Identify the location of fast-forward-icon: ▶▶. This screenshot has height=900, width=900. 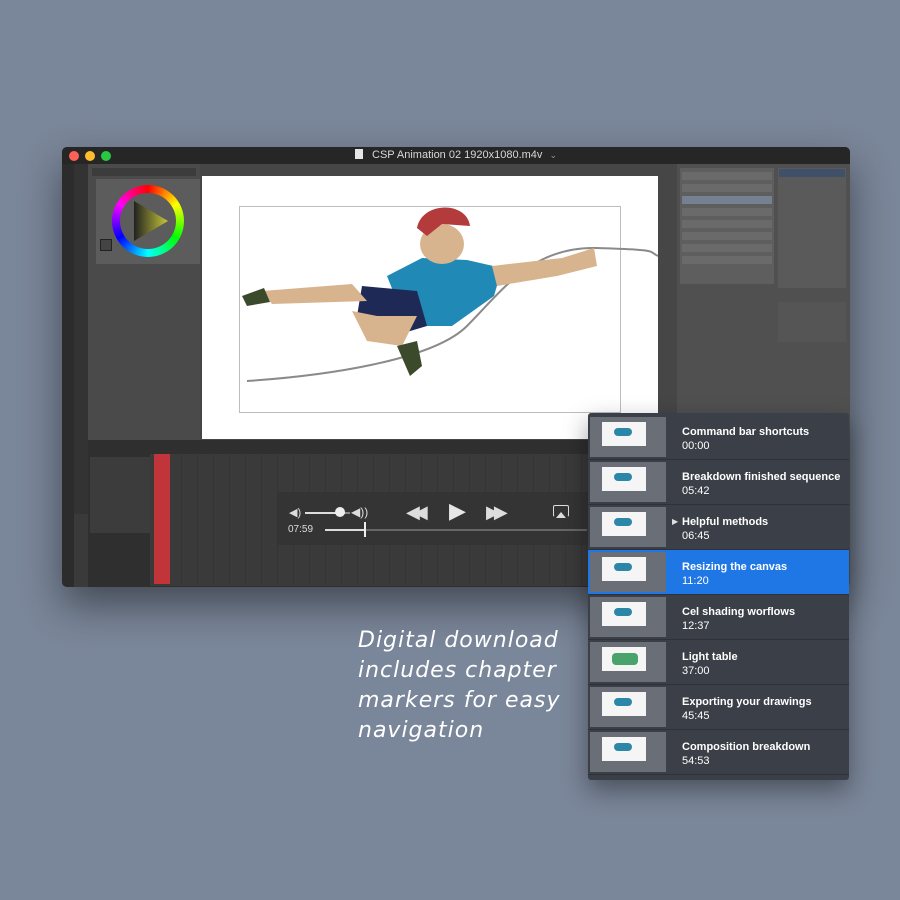
(497, 512).